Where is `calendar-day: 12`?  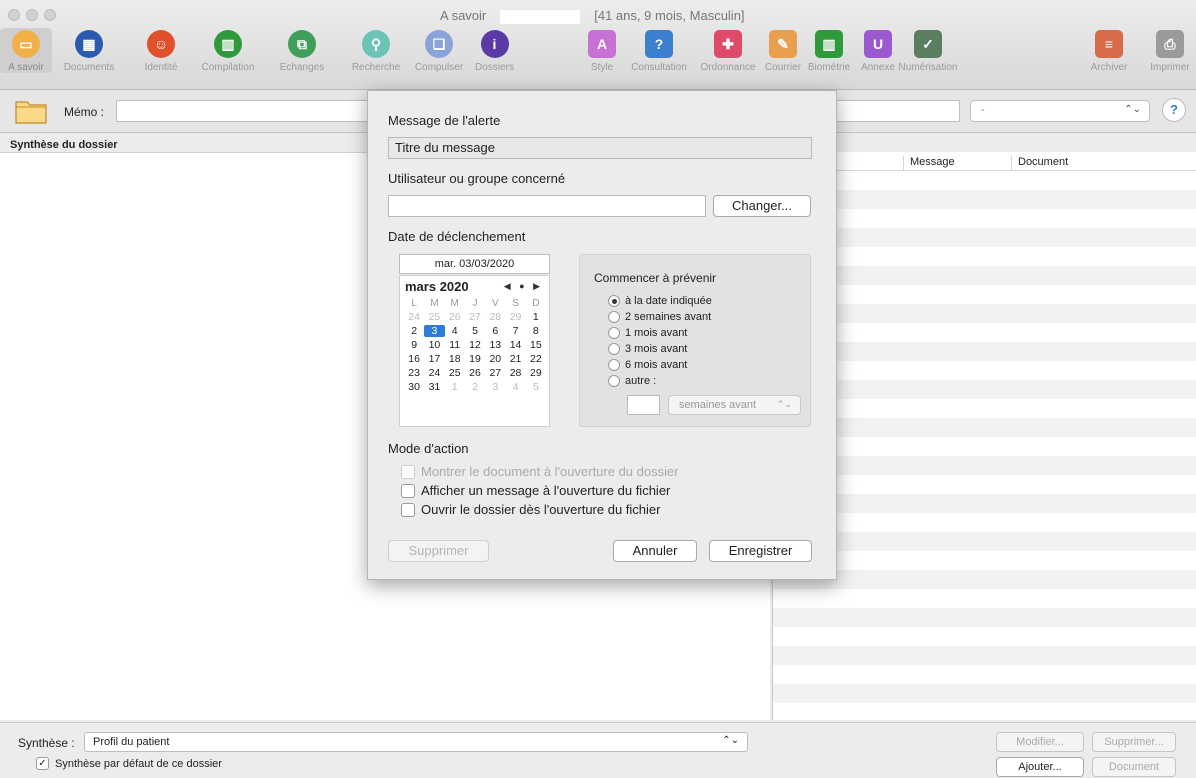 calendar-day: 12 is located at coordinates (475, 345).